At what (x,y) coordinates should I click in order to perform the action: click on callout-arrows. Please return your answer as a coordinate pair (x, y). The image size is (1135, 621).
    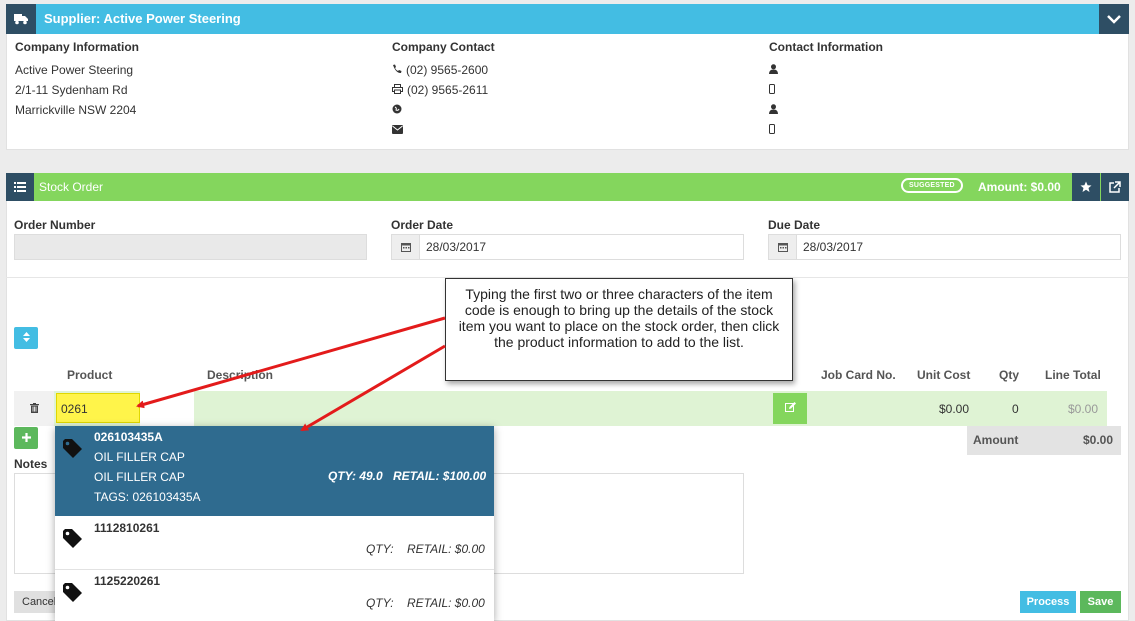
    Looking at the image, I should click on (291, 374).